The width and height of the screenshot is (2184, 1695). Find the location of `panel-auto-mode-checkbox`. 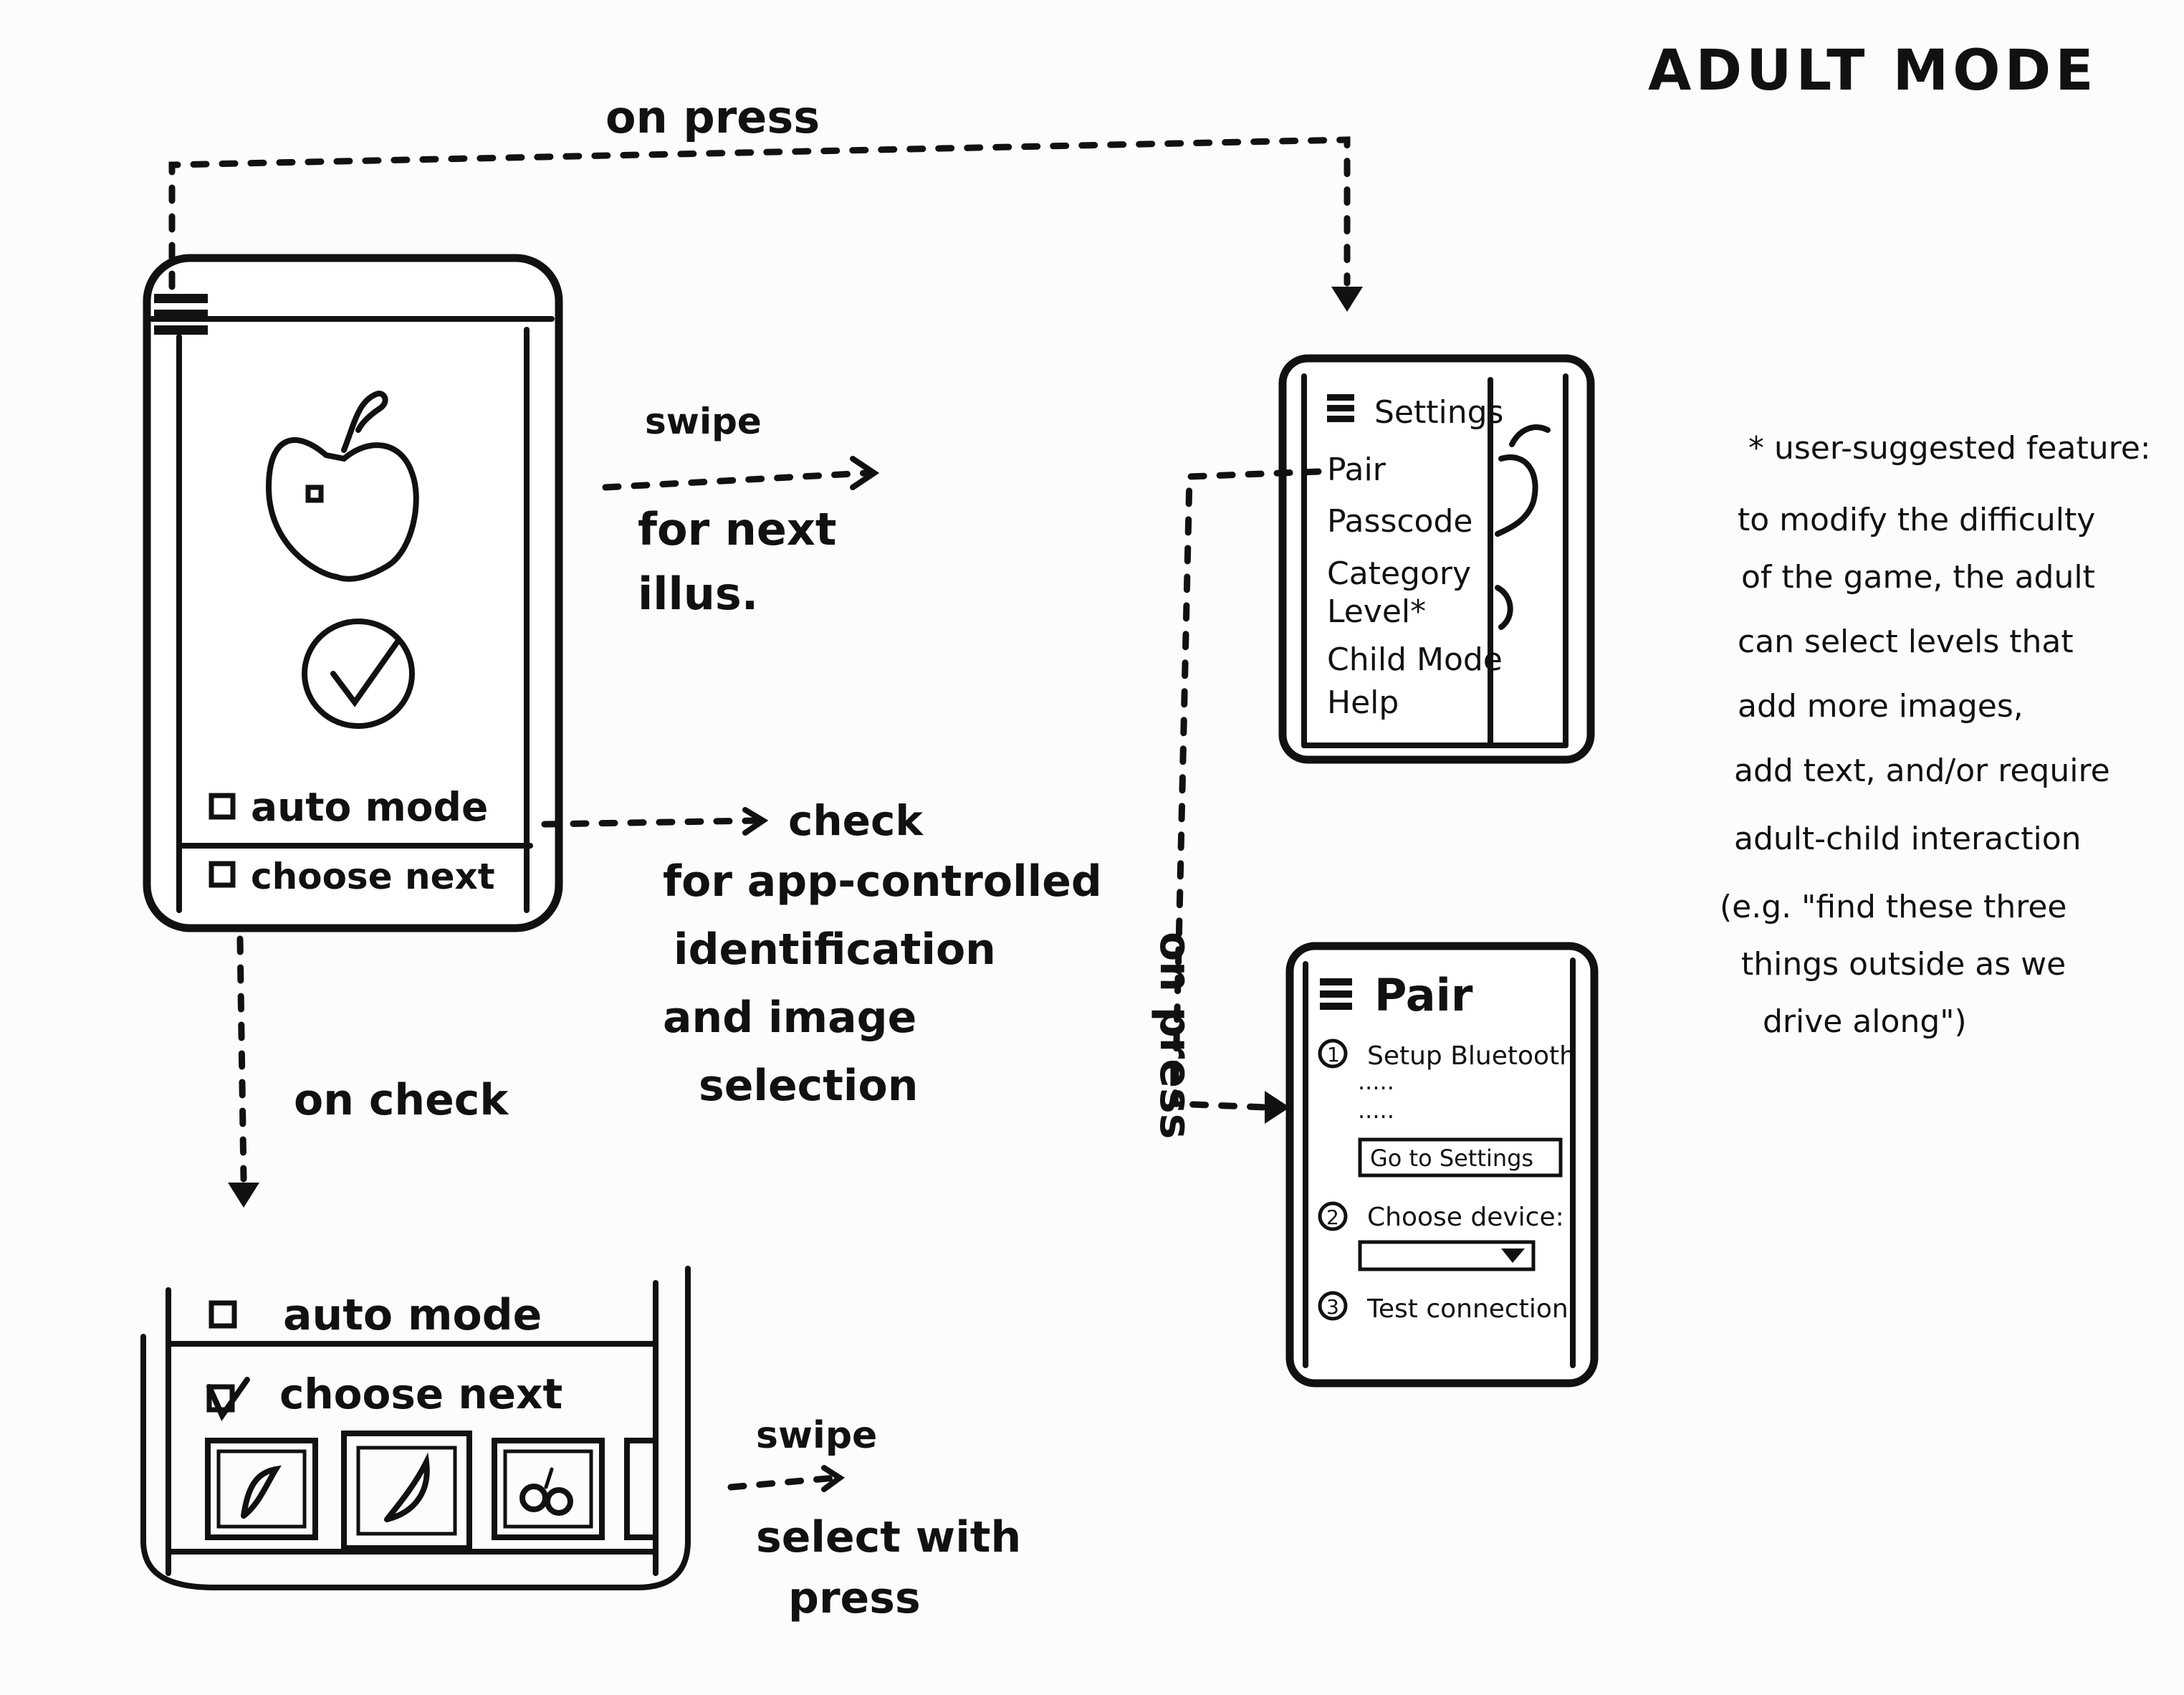

panel-auto-mode-checkbox is located at coordinates (223, 1314).